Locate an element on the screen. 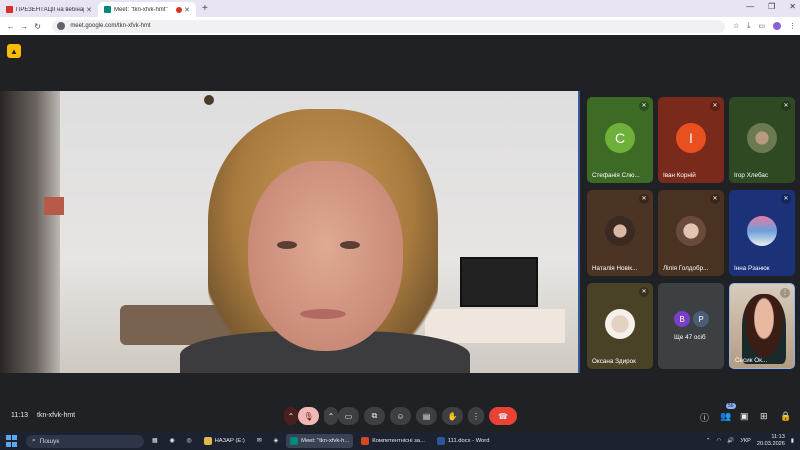 This screenshot has height=450, width=800. powerpoint-icon is located at coordinates (365, 441).